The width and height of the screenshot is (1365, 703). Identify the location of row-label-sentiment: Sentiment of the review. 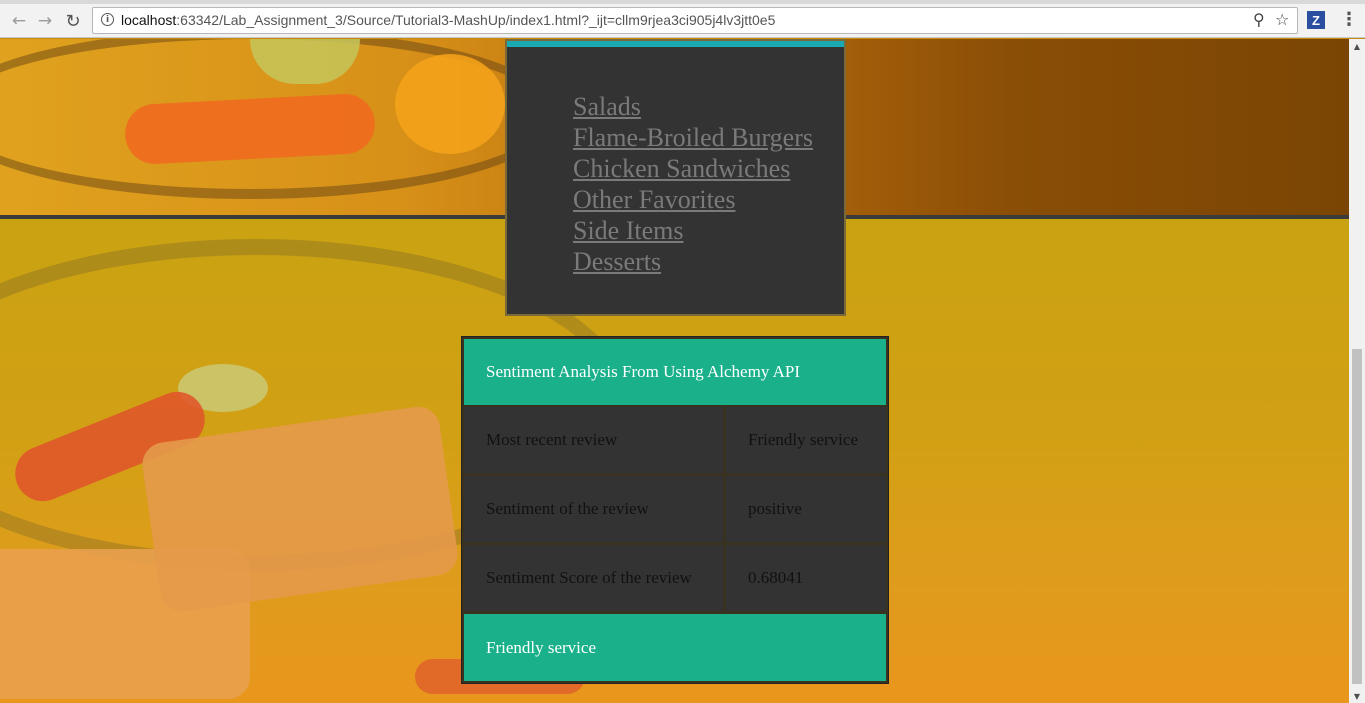
(593, 509).